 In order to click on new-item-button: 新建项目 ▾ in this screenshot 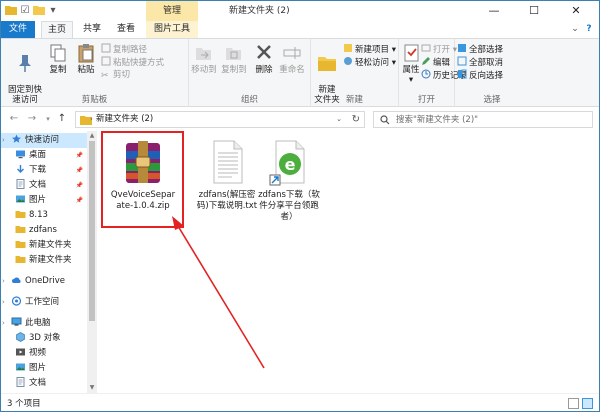, I will do `click(369, 49)`.